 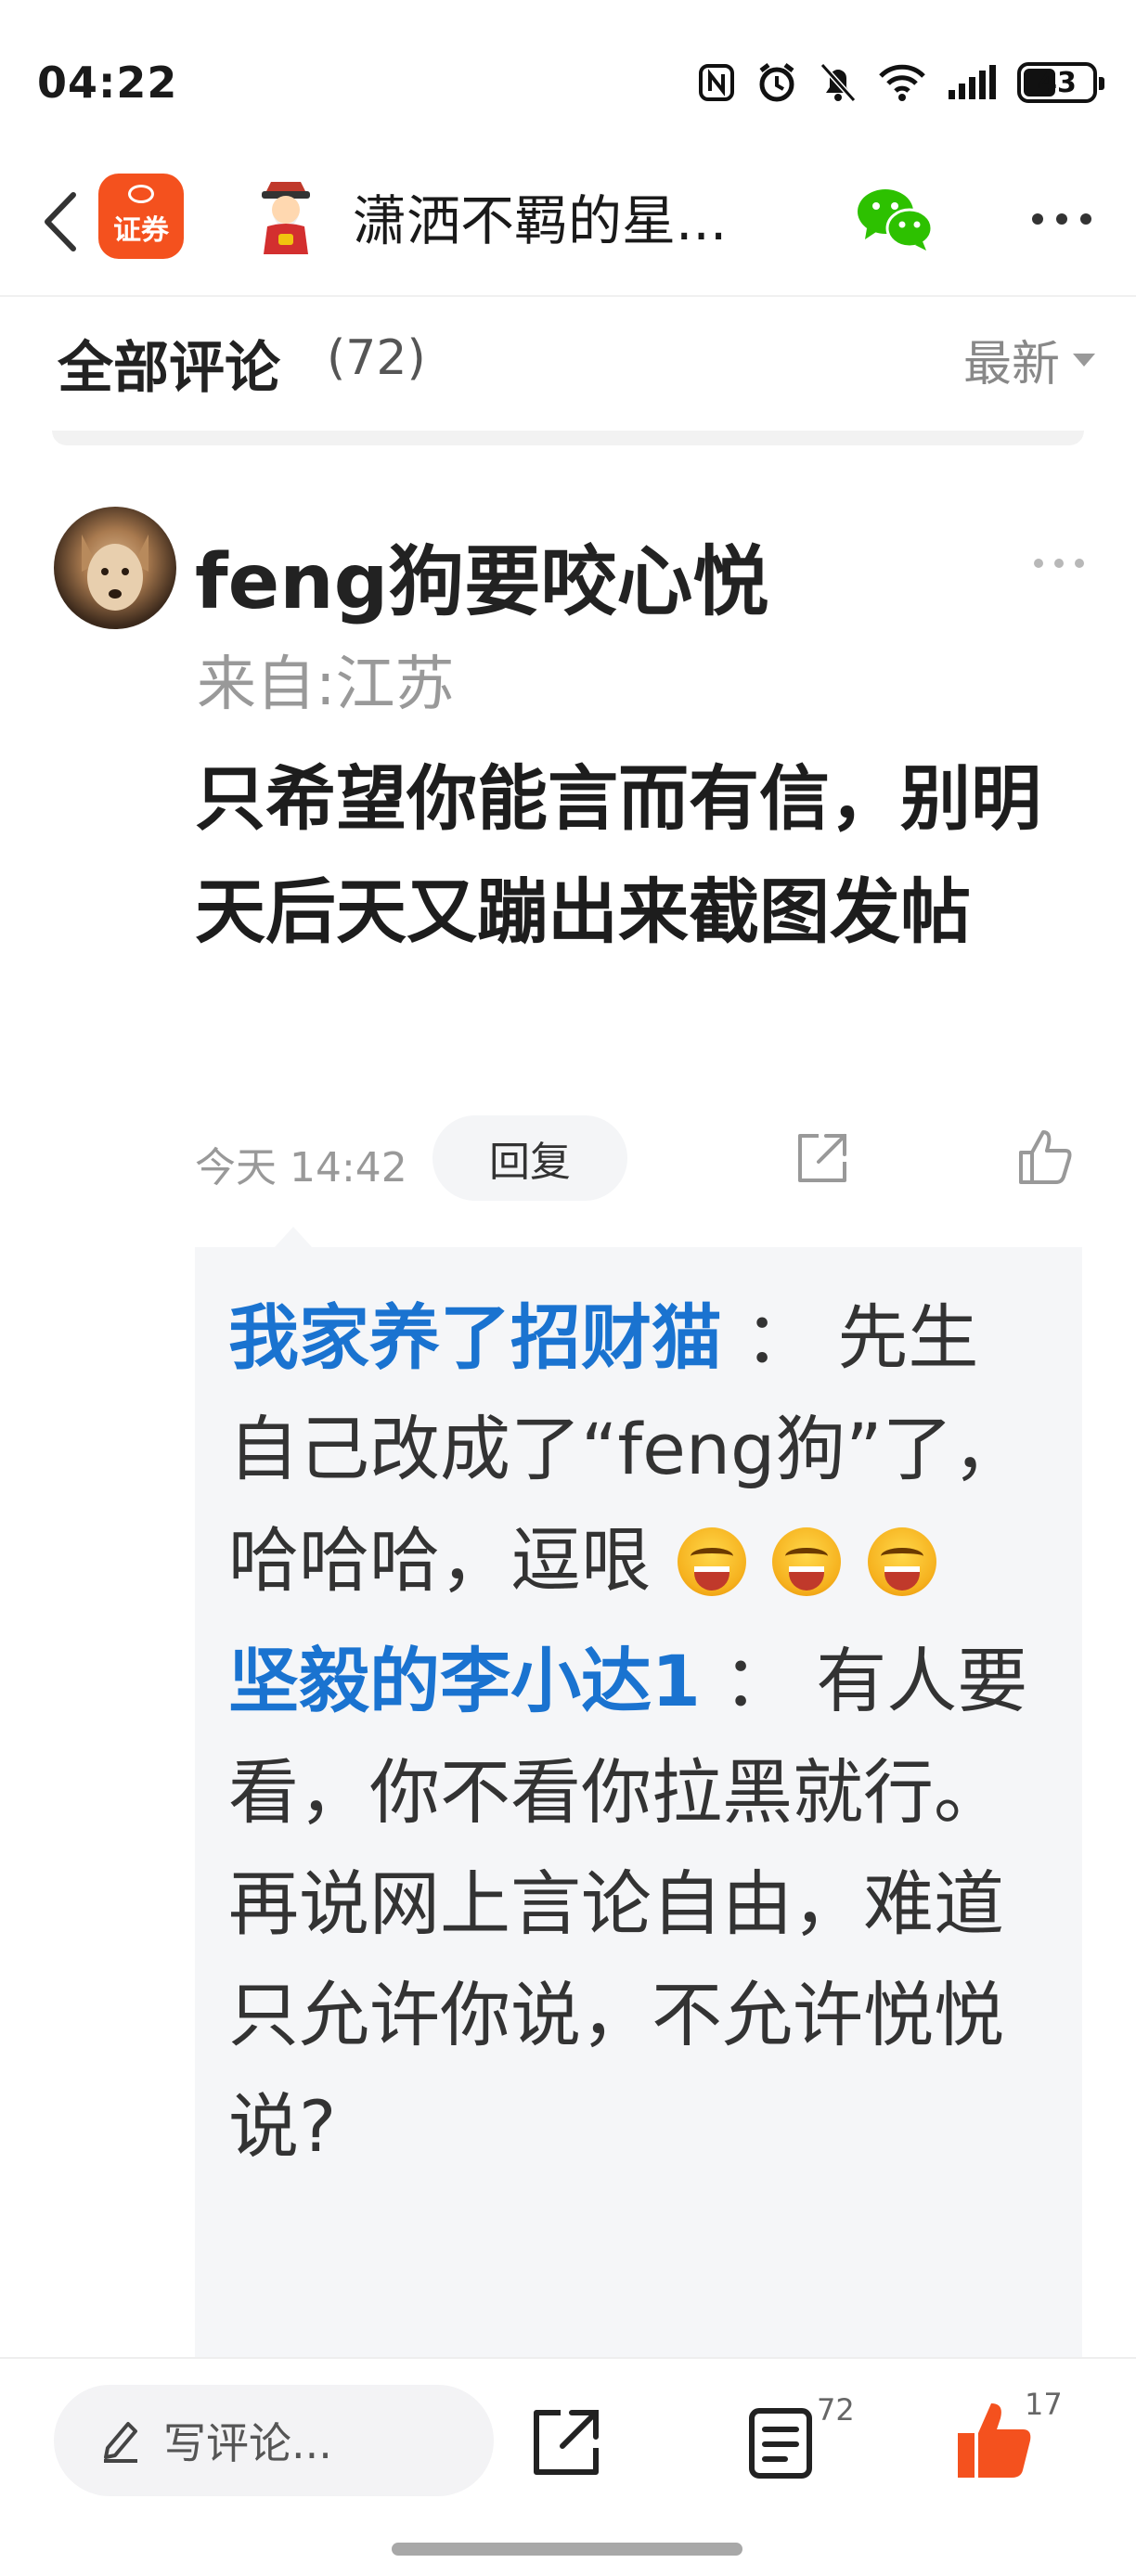 What do you see at coordinates (972, 82) in the screenshot?
I see `signal-icon` at bounding box center [972, 82].